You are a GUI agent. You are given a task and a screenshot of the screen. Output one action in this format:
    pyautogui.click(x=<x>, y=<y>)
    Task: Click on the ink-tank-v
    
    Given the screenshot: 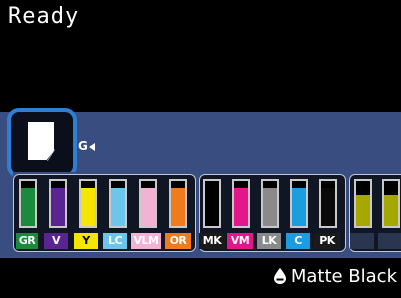 What is the action you would take?
    pyautogui.click(x=58, y=203)
    